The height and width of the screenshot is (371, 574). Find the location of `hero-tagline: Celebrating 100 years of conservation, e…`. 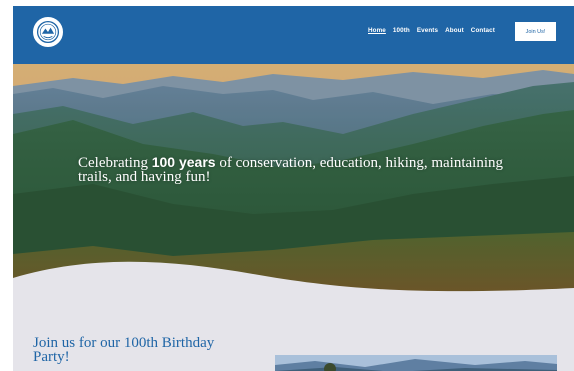

hero-tagline: Celebrating 100 years of conservation, e… is located at coordinates (308, 169).